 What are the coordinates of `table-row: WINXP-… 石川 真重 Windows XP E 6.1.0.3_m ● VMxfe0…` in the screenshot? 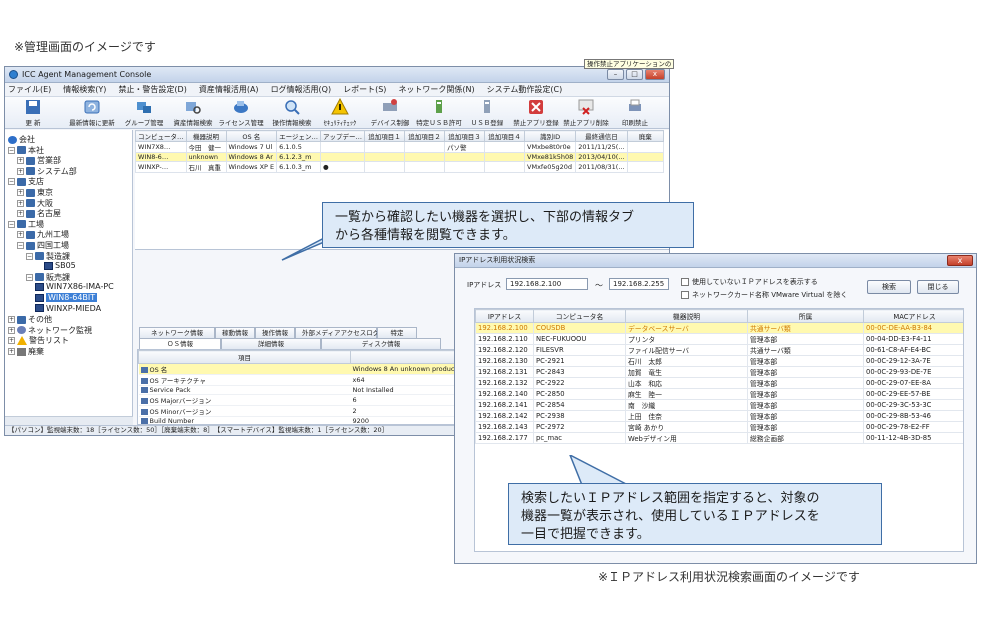 It's located at (399, 167).